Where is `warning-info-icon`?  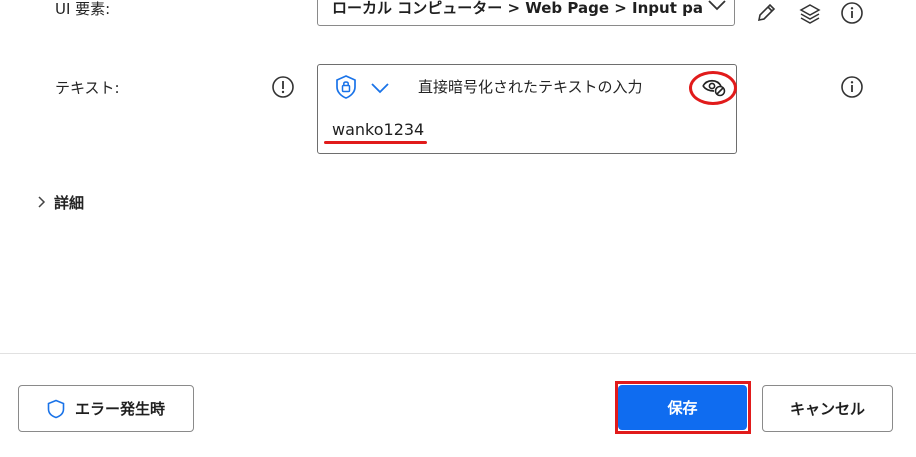
warning-info-icon is located at coordinates (283, 87).